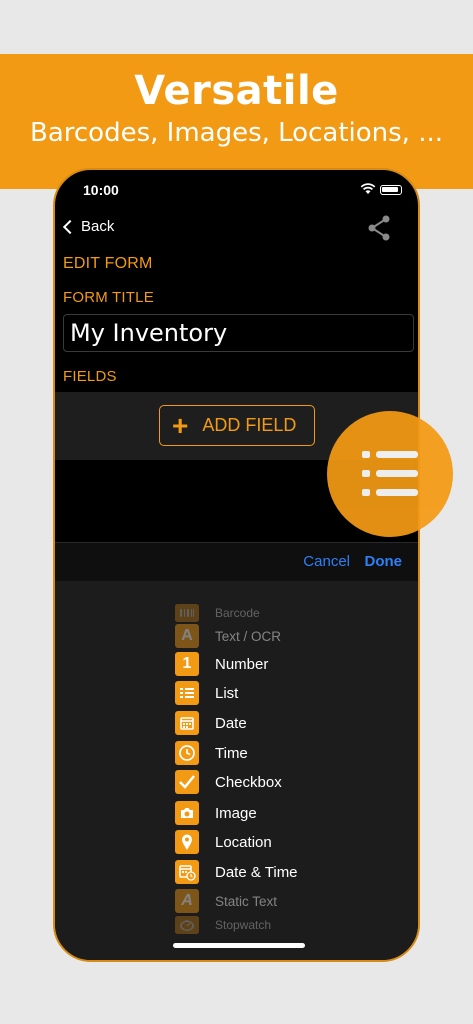 This screenshot has width=473, height=1024. What do you see at coordinates (187, 613) in the screenshot?
I see `barcode-icon` at bounding box center [187, 613].